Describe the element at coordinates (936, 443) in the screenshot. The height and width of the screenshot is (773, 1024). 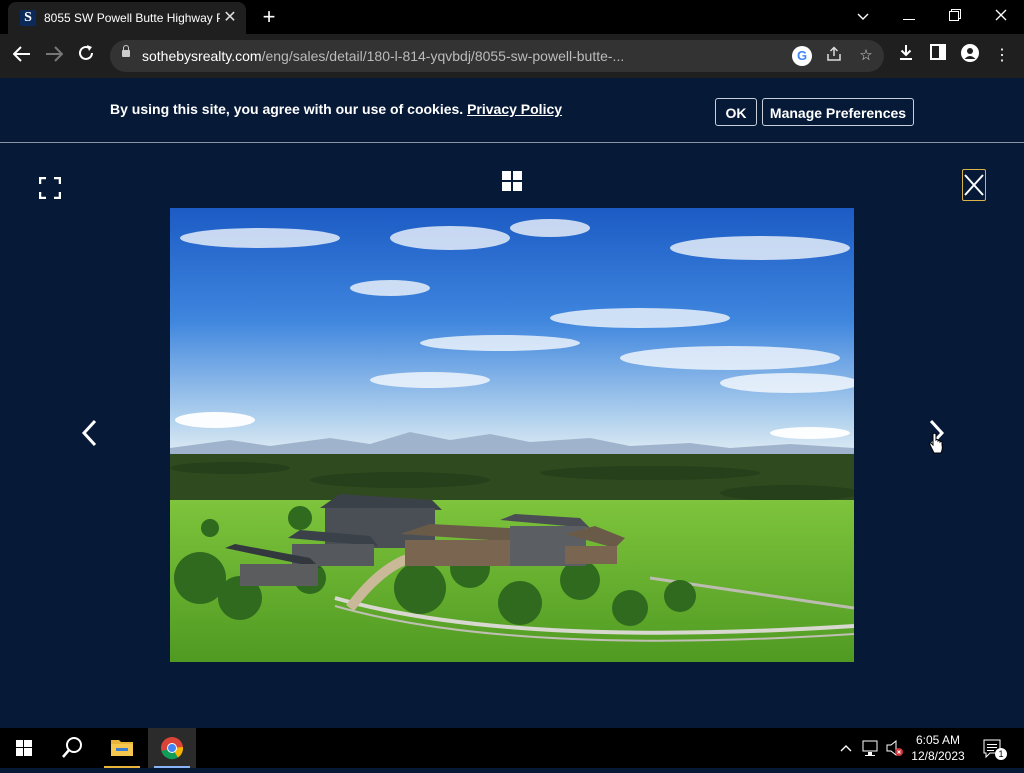
I see `hand-cursor-icon` at that location.